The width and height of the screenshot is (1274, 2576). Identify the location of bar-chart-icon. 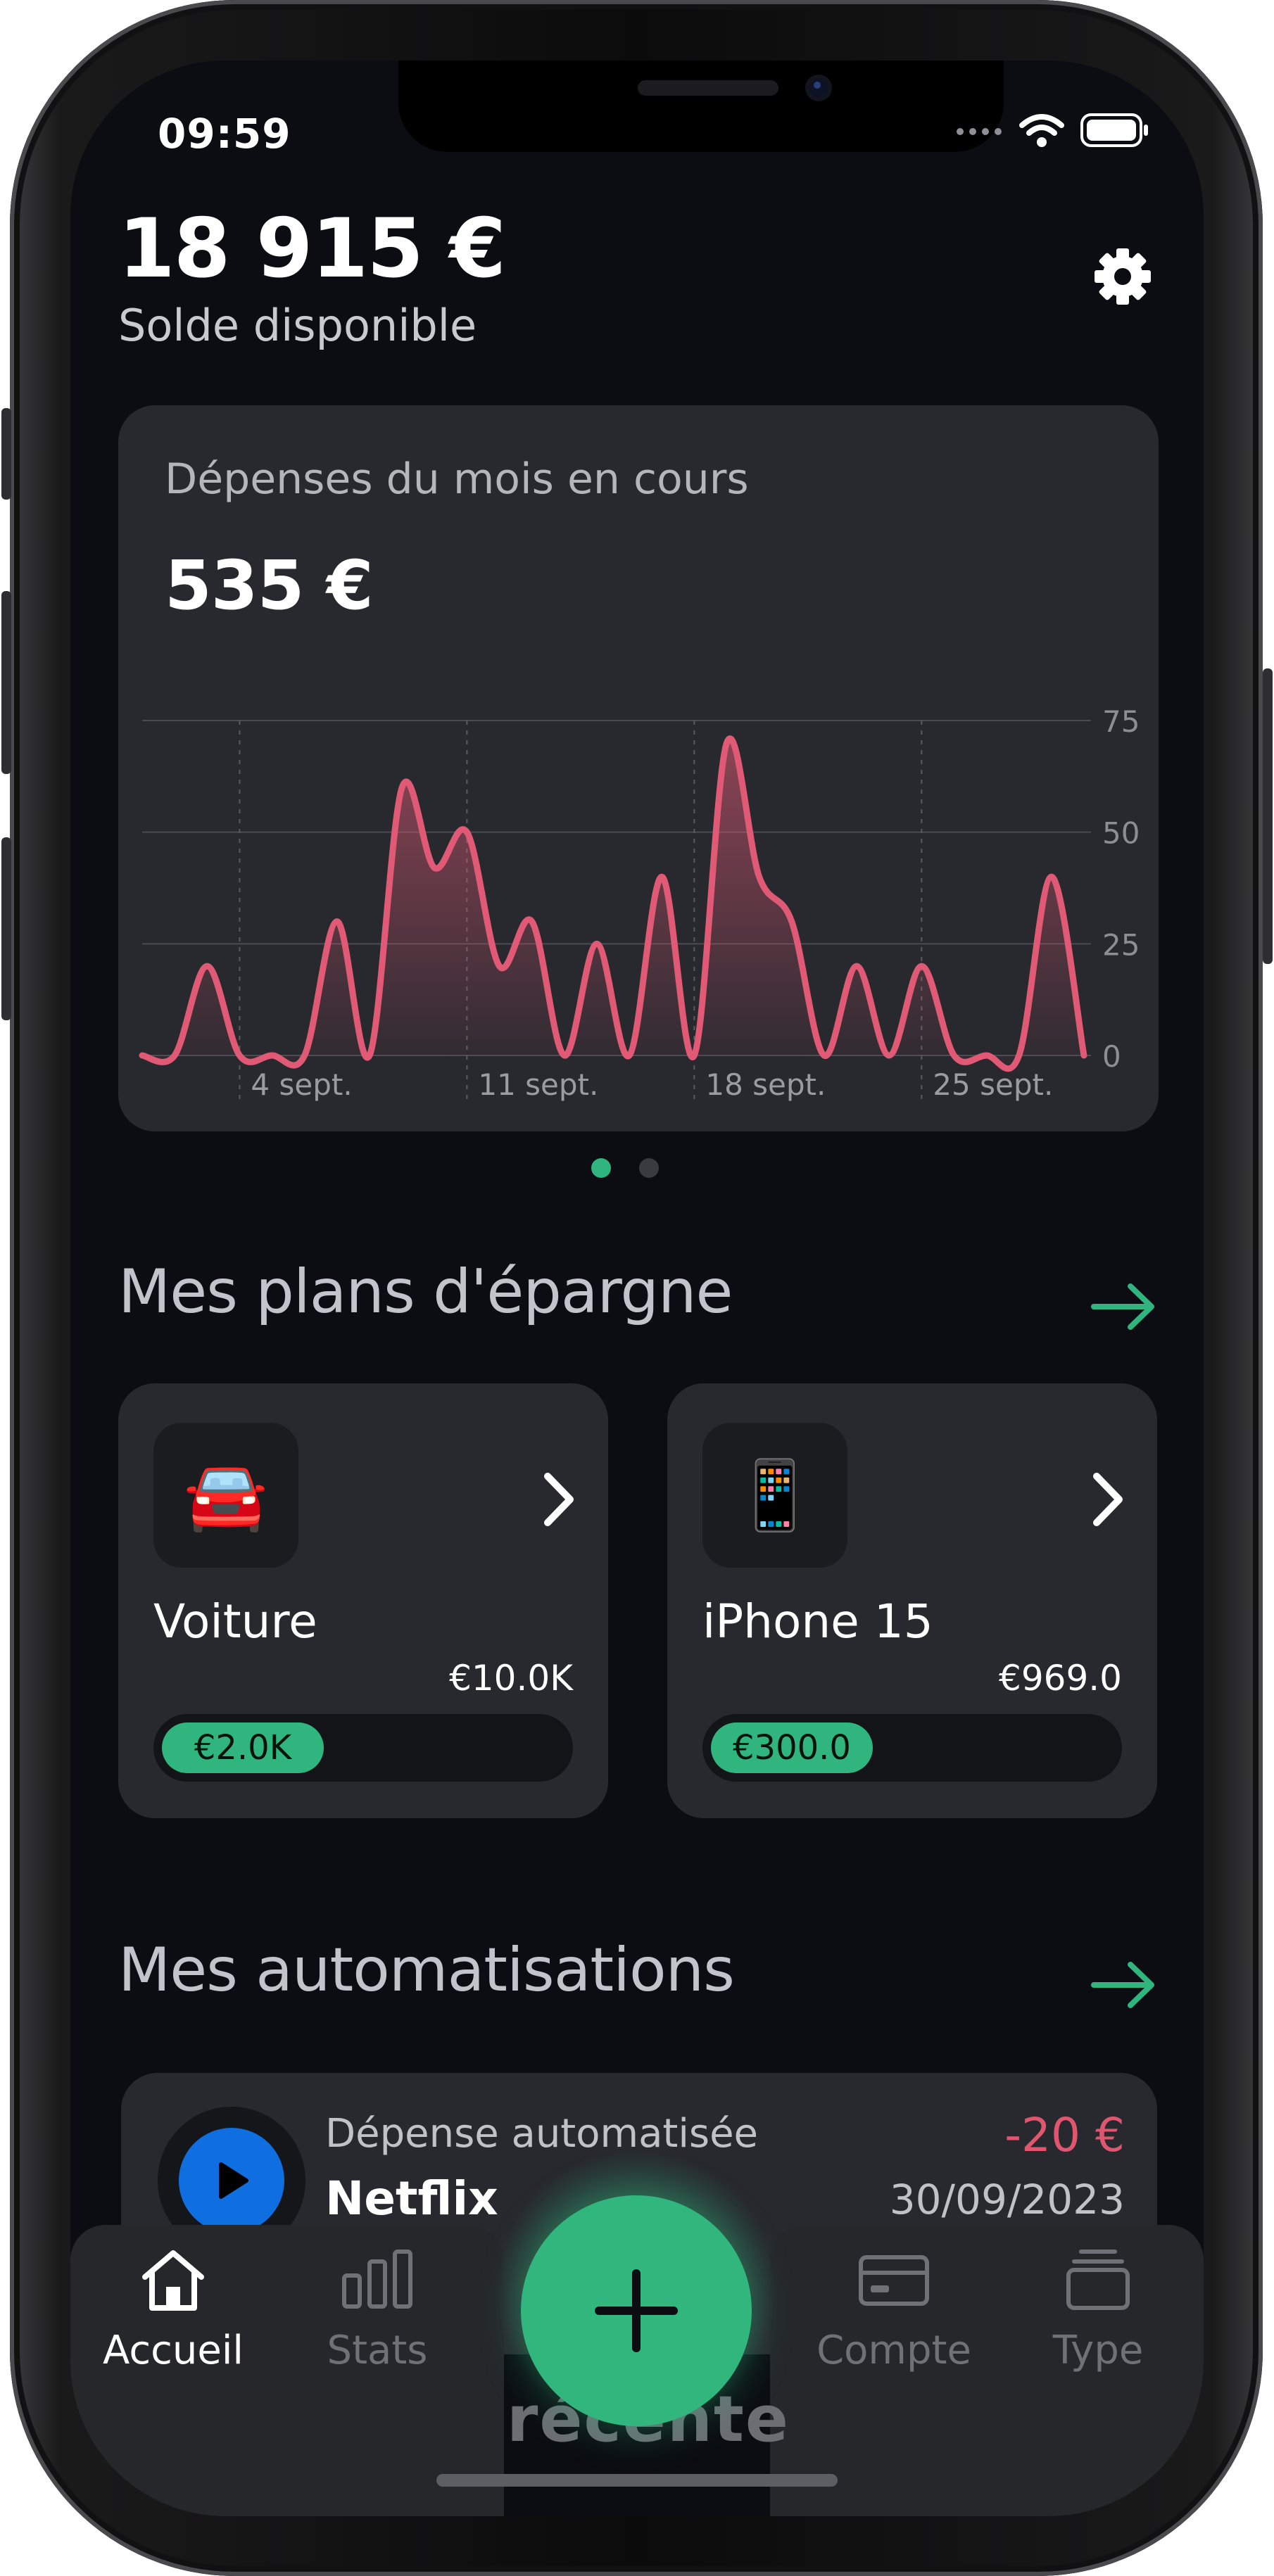
(377, 2279).